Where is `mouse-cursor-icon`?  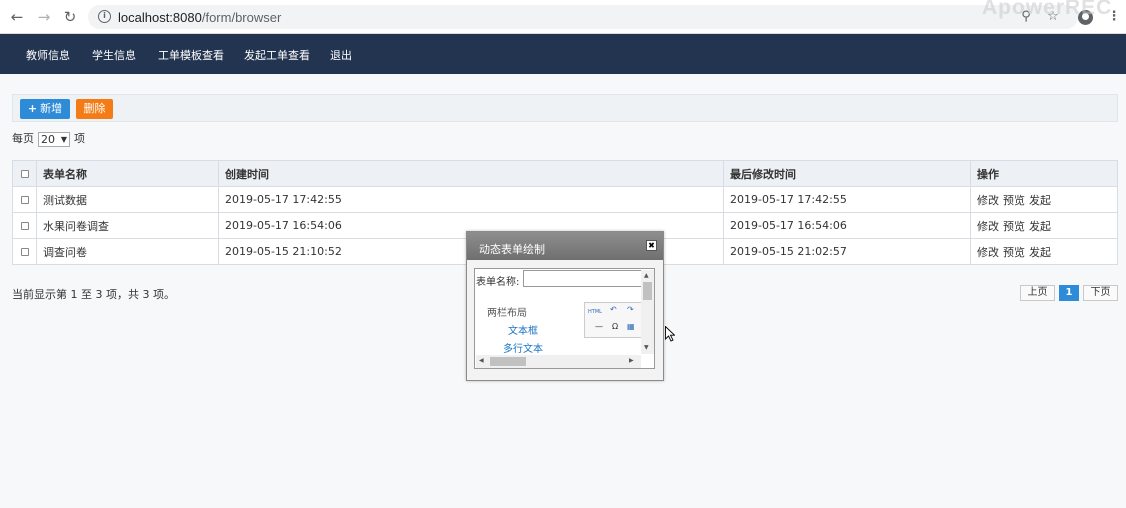 mouse-cursor-icon is located at coordinates (670, 334).